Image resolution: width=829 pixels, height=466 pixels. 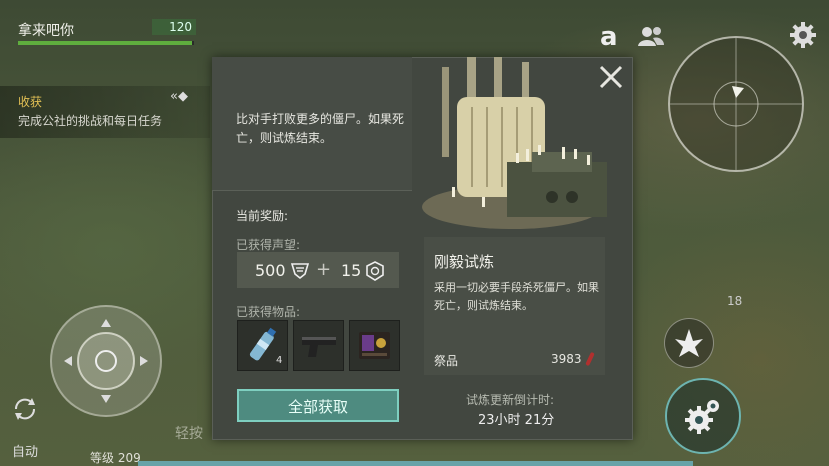 What do you see at coordinates (590, 359) in the screenshot?
I see `blood-vial-icon` at bounding box center [590, 359].